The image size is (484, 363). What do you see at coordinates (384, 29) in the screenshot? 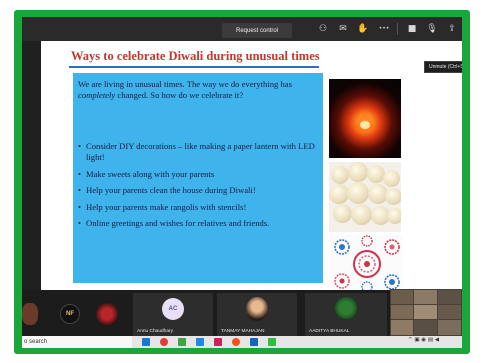
I see `more-options-icon: •••` at bounding box center [384, 29].